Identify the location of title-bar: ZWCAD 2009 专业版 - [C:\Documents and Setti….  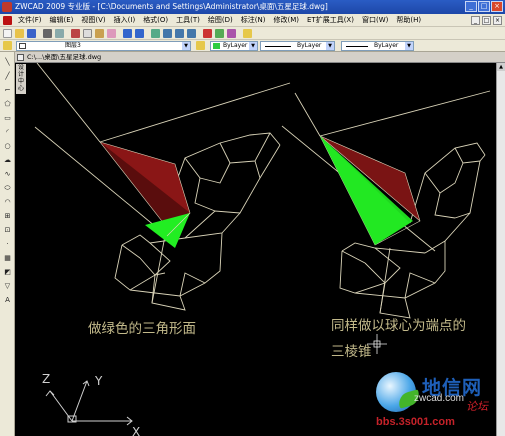
(252, 7).